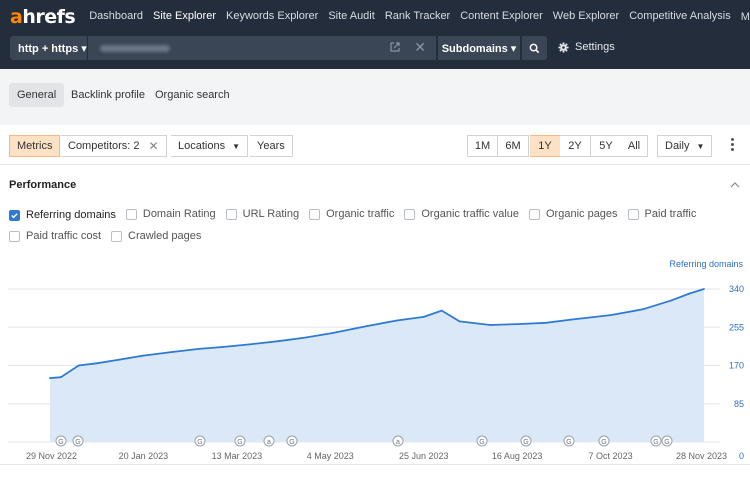  I want to click on x-tick-label: 16 Aug 2023, so click(517, 456).